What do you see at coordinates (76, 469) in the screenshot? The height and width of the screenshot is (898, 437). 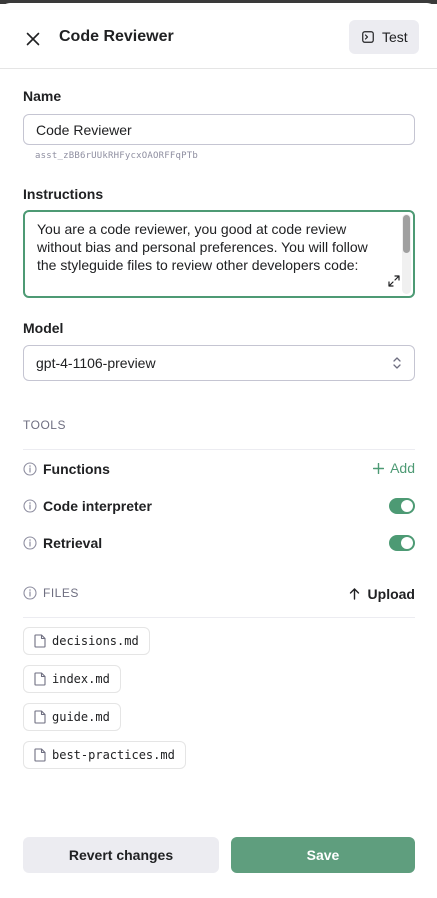 I see `tool-label-functions: Functions` at bounding box center [76, 469].